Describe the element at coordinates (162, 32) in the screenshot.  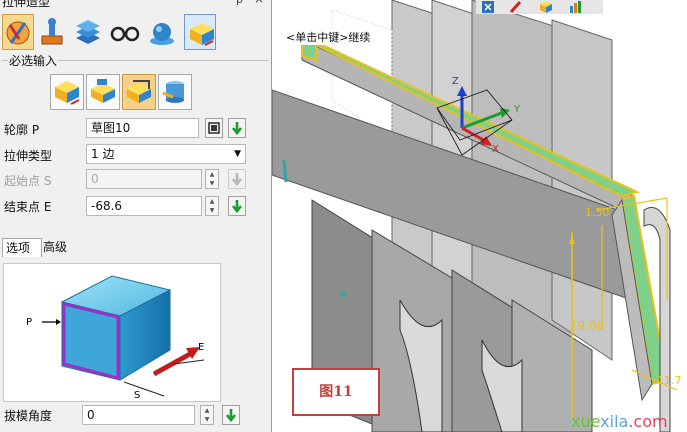
I see `sphere-icon` at that location.